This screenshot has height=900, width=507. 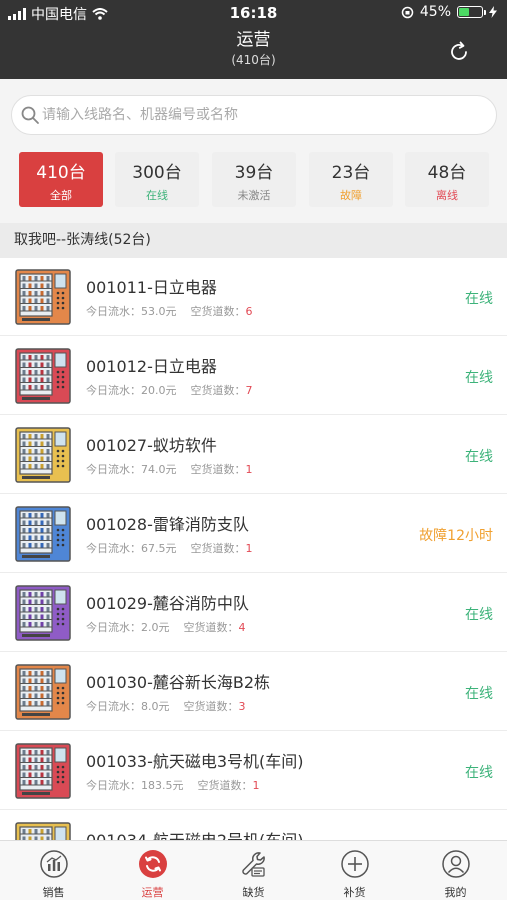 I want to click on flow-value: 20.0元, so click(x=159, y=390).